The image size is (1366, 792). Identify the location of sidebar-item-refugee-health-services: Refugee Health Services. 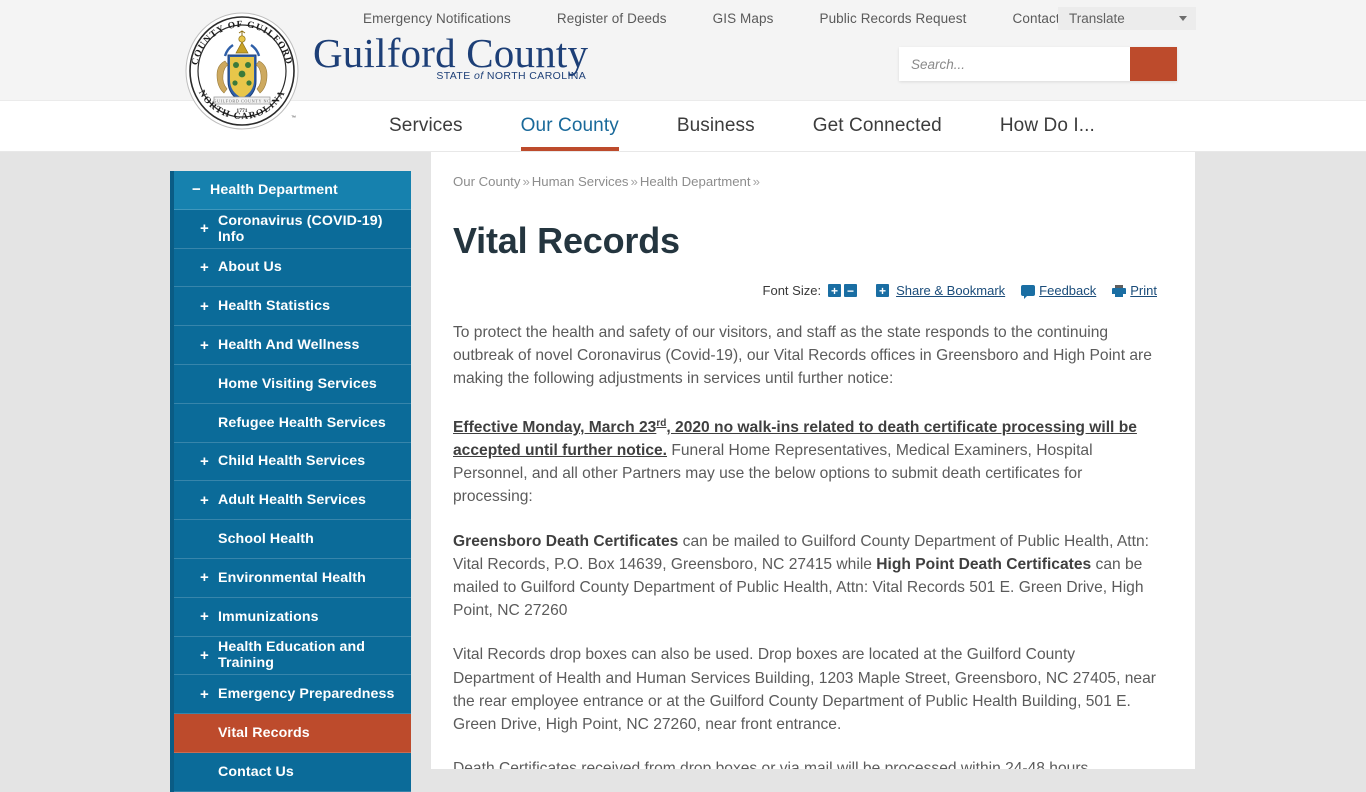
(292, 423).